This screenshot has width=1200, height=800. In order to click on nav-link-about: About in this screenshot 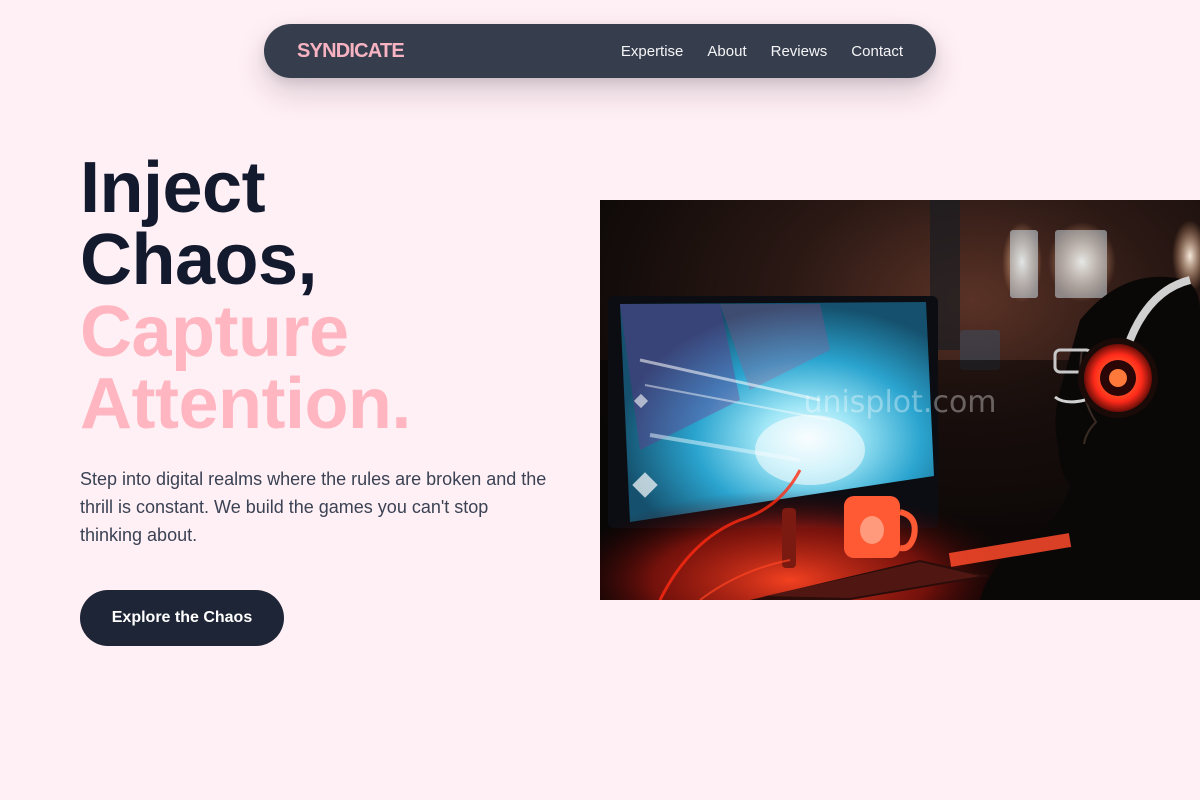, I will do `click(726, 51)`.